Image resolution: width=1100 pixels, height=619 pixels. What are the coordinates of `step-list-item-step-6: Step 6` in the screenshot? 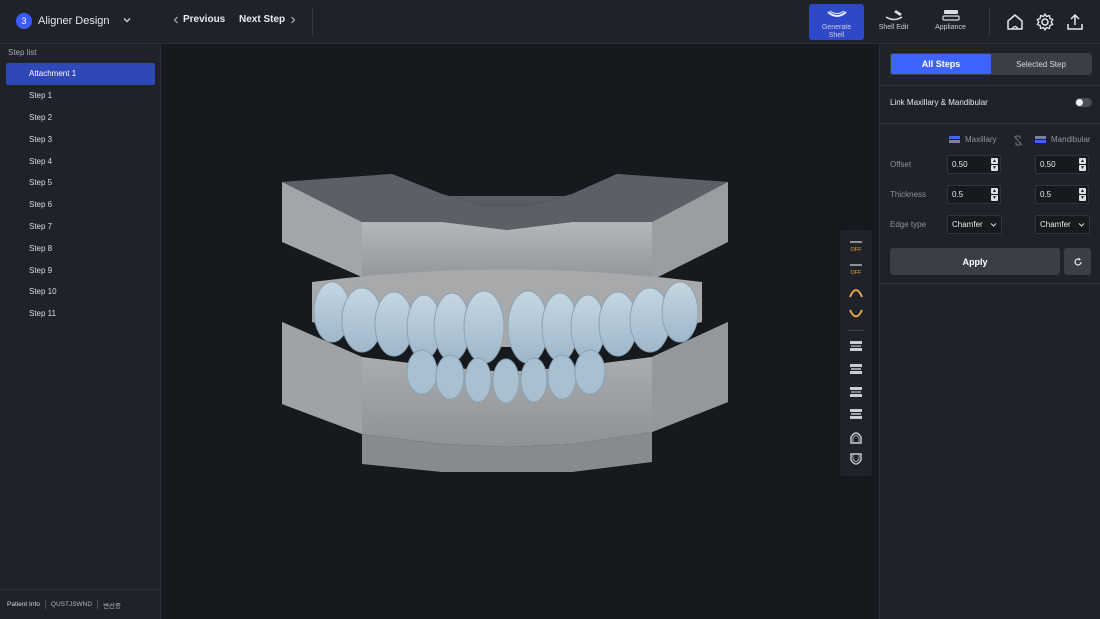 It's located at (80, 205).